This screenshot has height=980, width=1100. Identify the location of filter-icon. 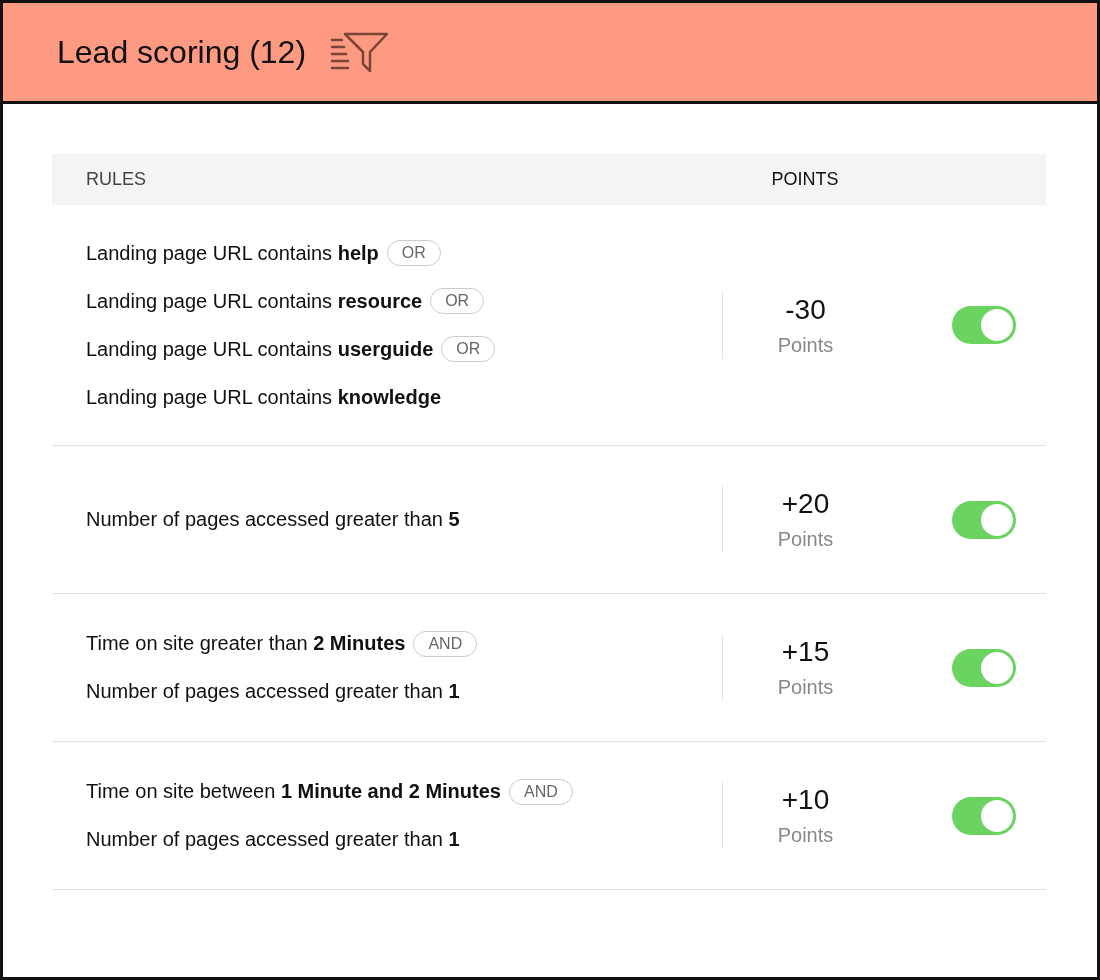
(360, 52).